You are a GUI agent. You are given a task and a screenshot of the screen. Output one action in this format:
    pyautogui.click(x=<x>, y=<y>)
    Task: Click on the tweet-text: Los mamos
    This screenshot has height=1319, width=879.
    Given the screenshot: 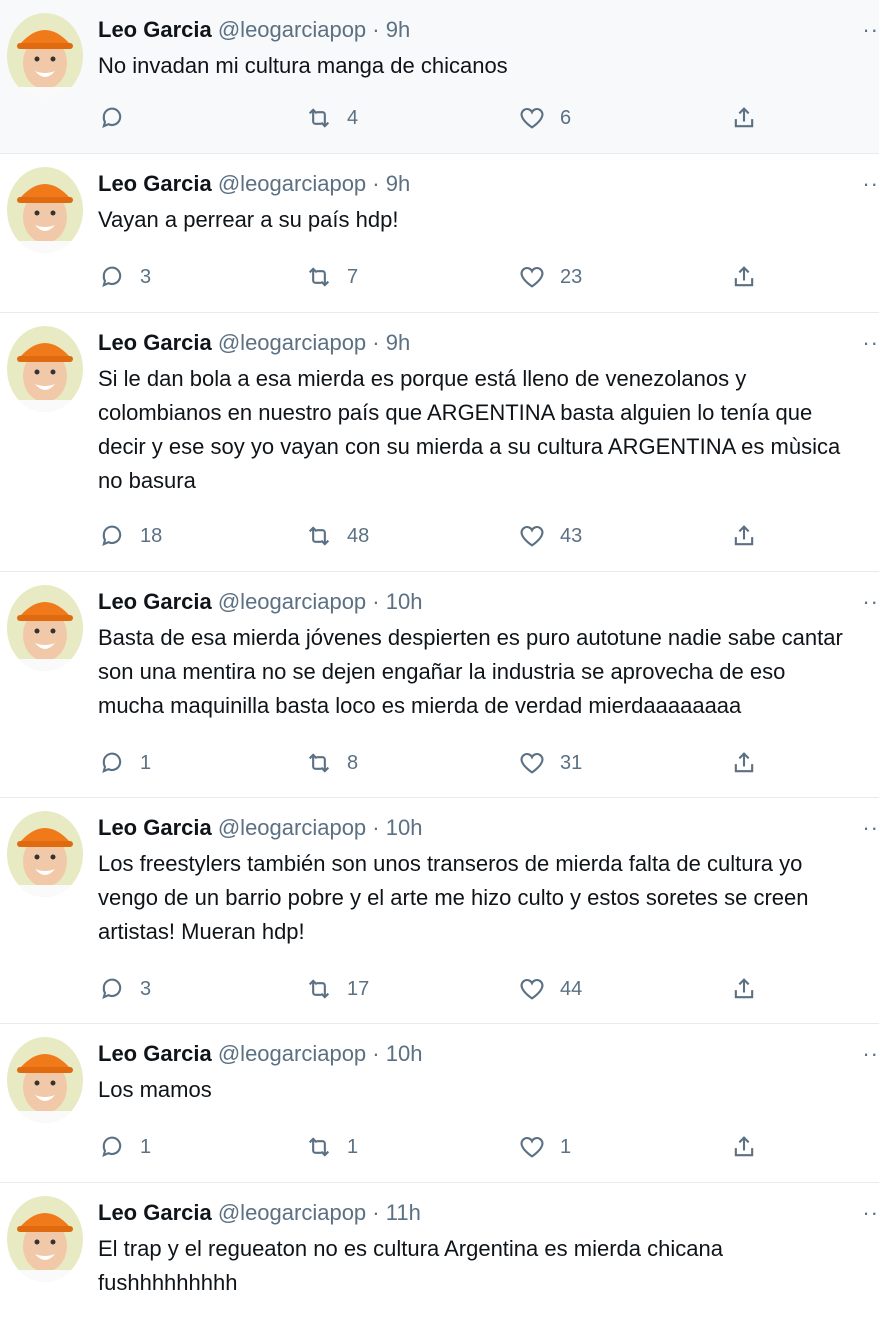 What is the action you would take?
    pyautogui.click(x=155, y=1089)
    